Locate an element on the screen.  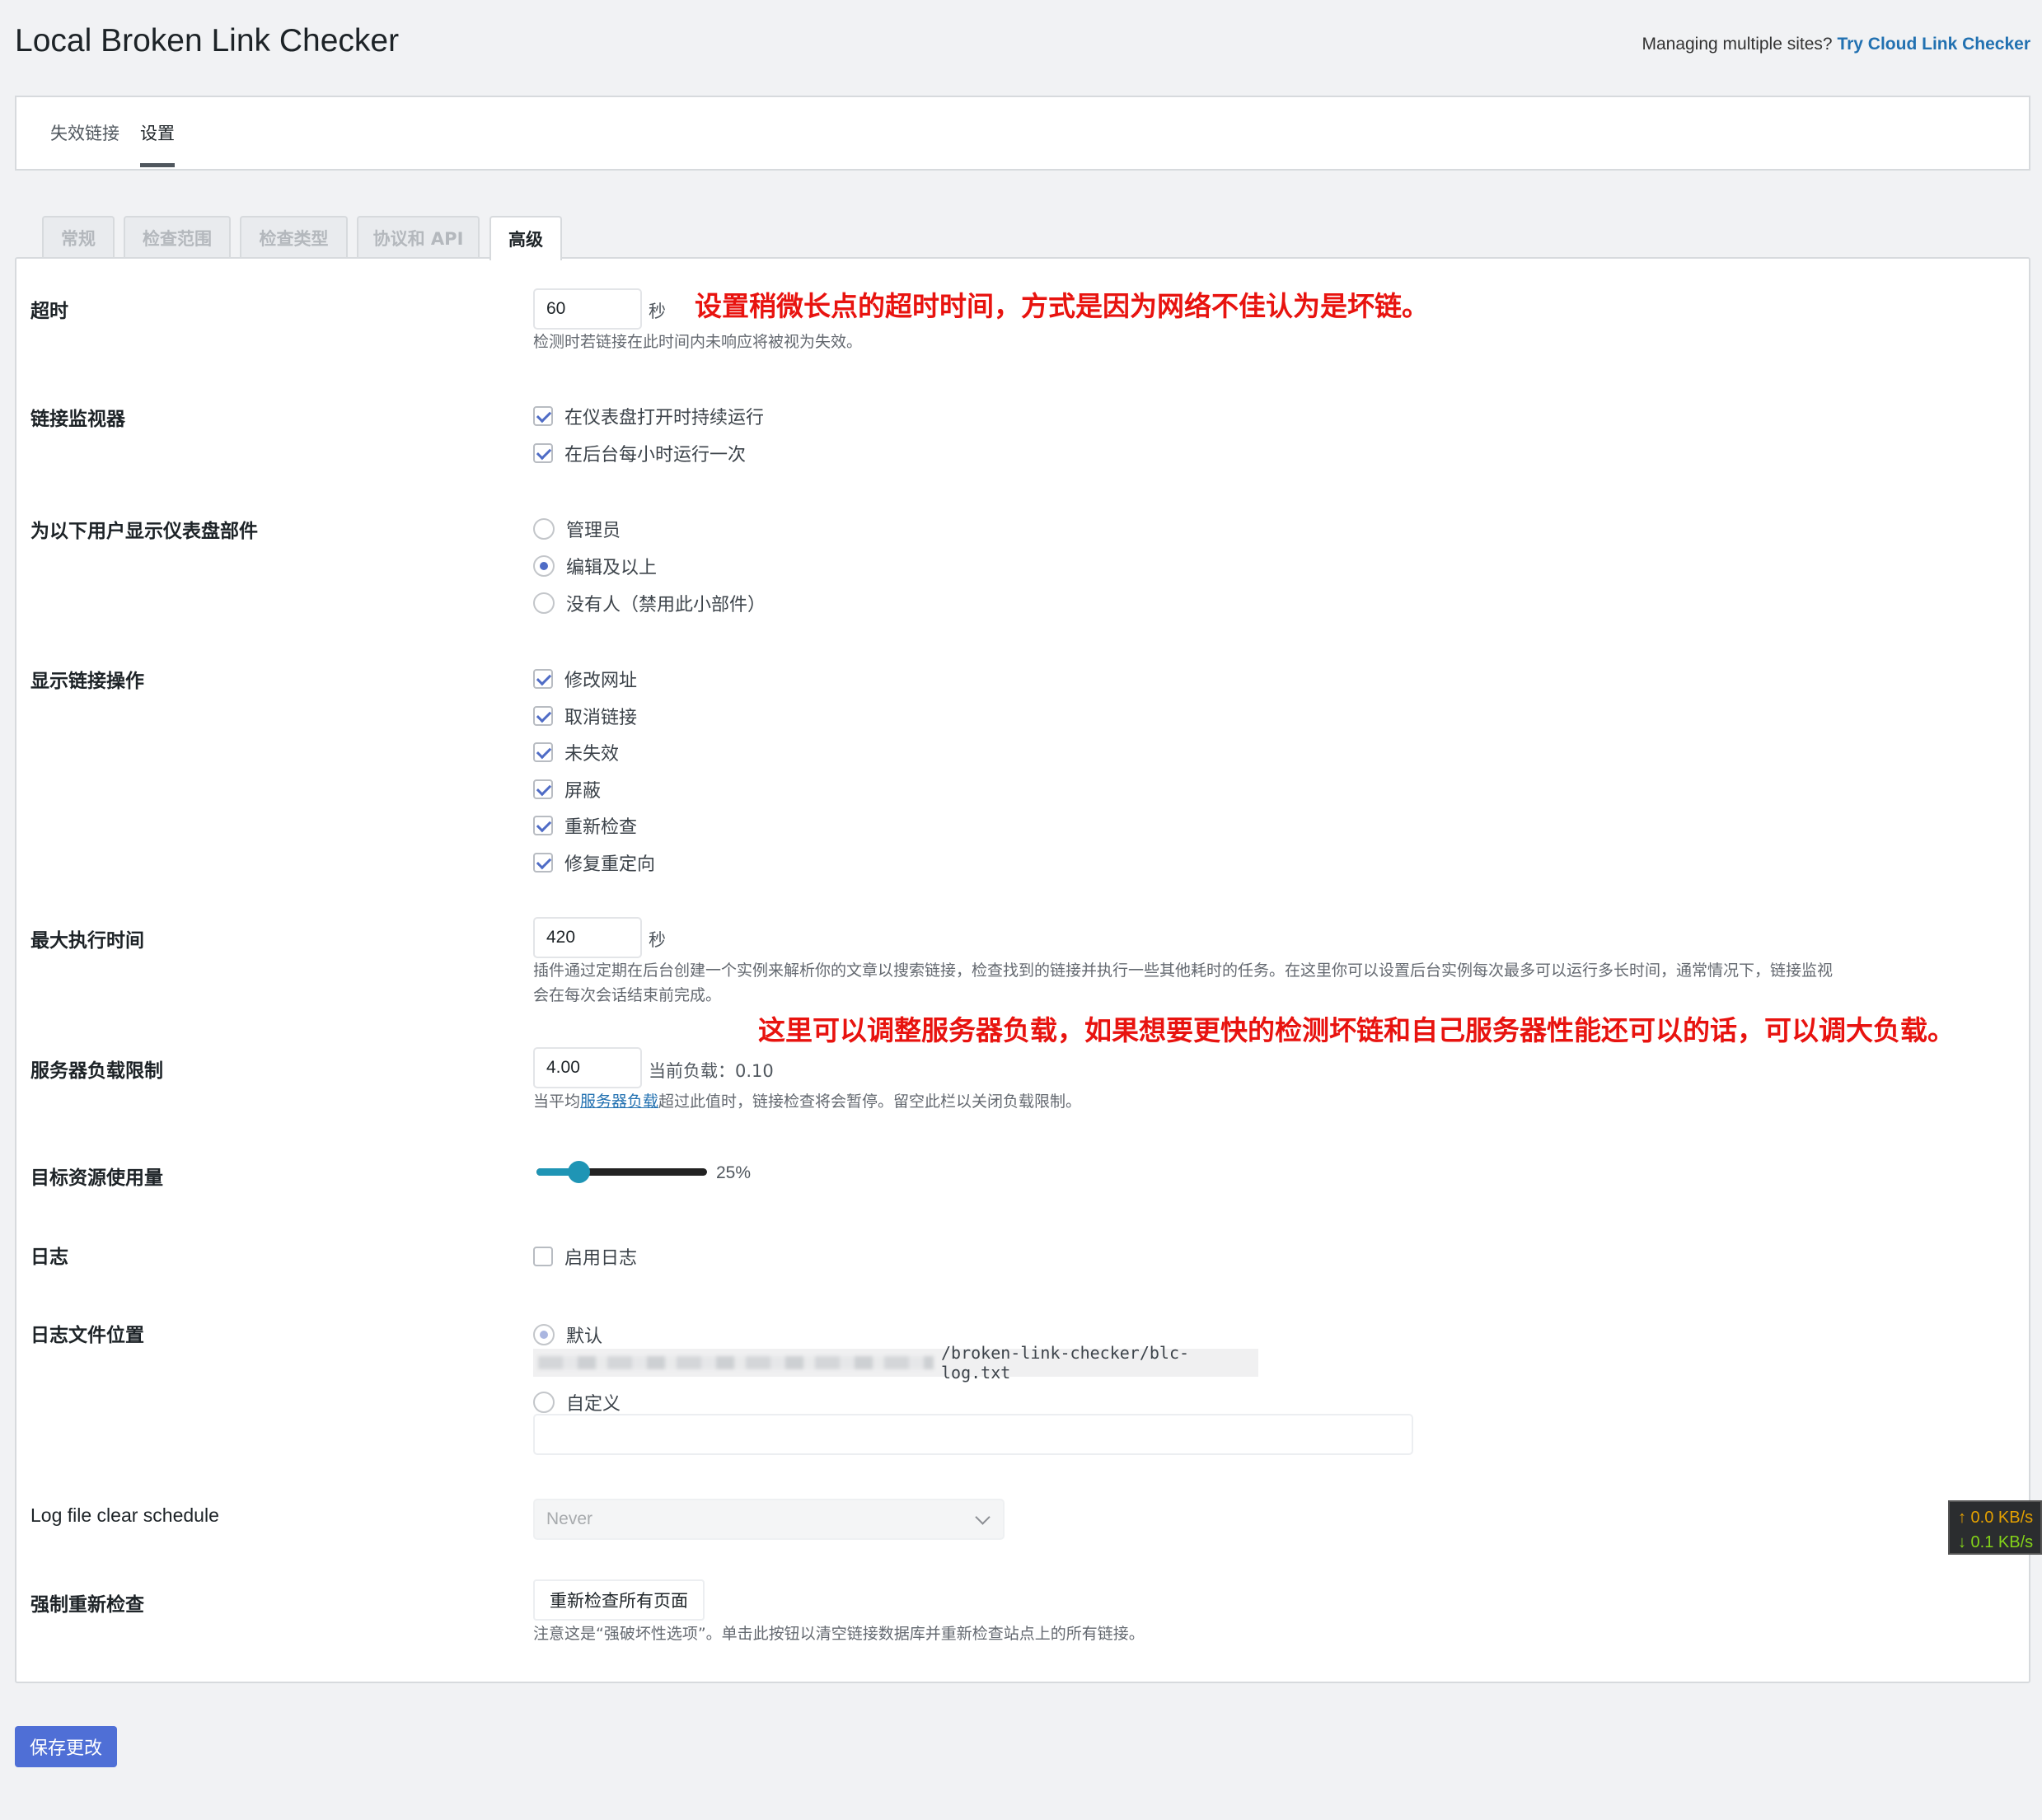
option-label: 重新检查 is located at coordinates (601, 827).